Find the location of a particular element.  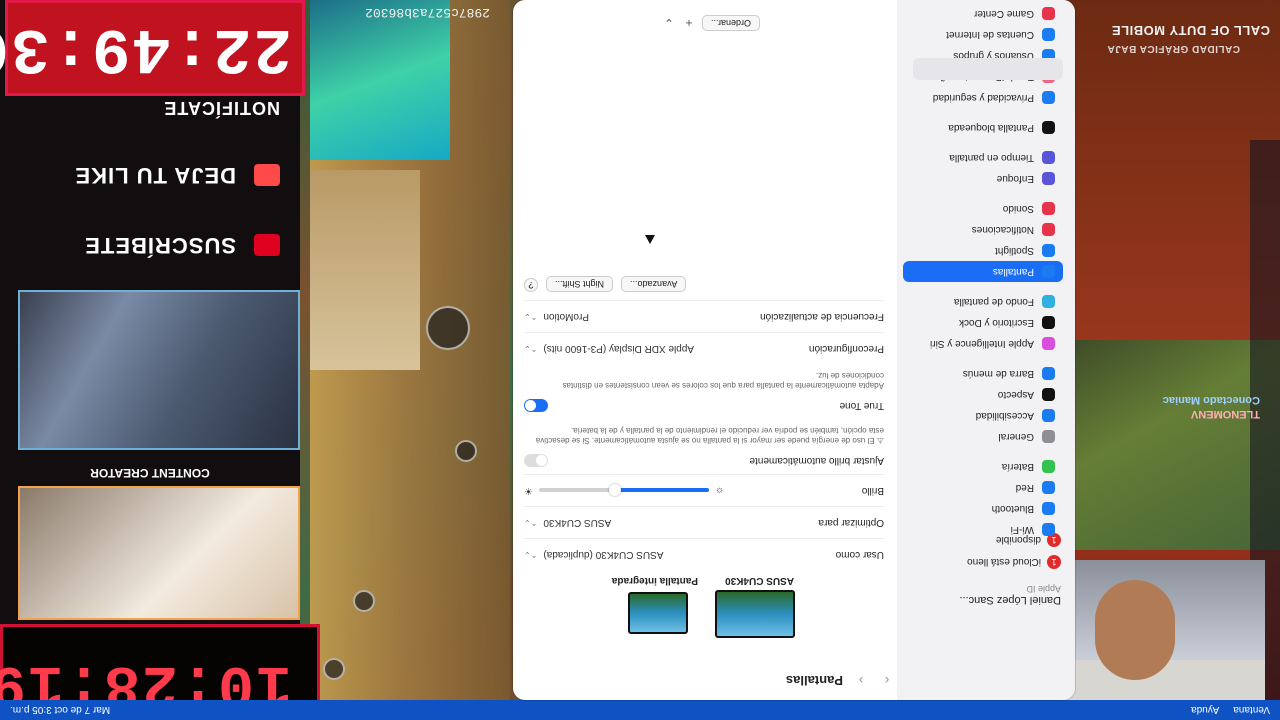

display-thumb-asus is located at coordinates (755, 614).